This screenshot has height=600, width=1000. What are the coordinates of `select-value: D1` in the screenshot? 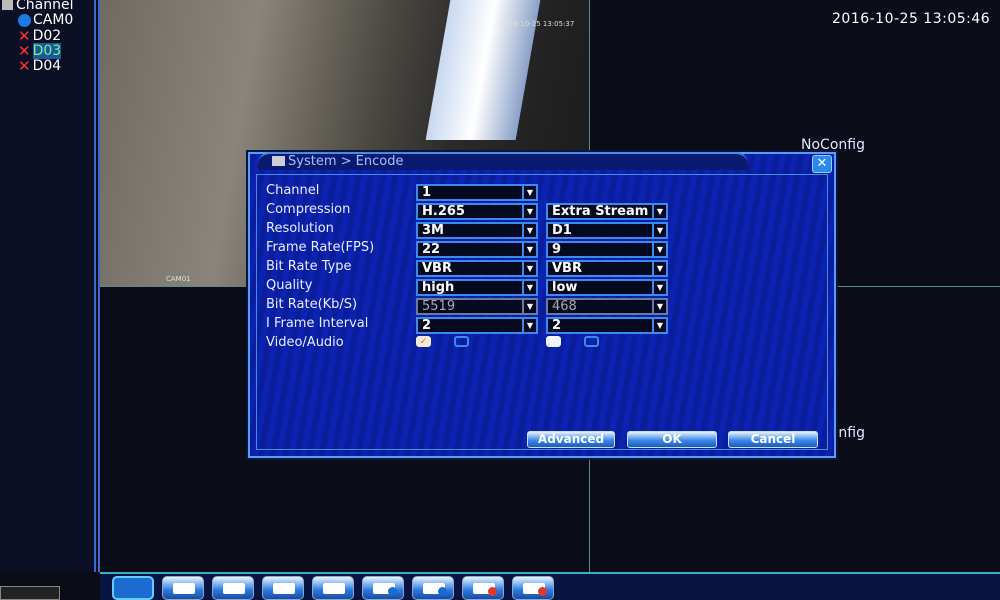 It's located at (562, 230).